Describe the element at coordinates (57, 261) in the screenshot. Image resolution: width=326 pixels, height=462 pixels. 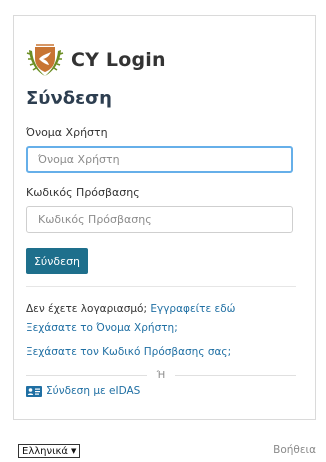
I see `login-button: Σύνδεση` at that location.